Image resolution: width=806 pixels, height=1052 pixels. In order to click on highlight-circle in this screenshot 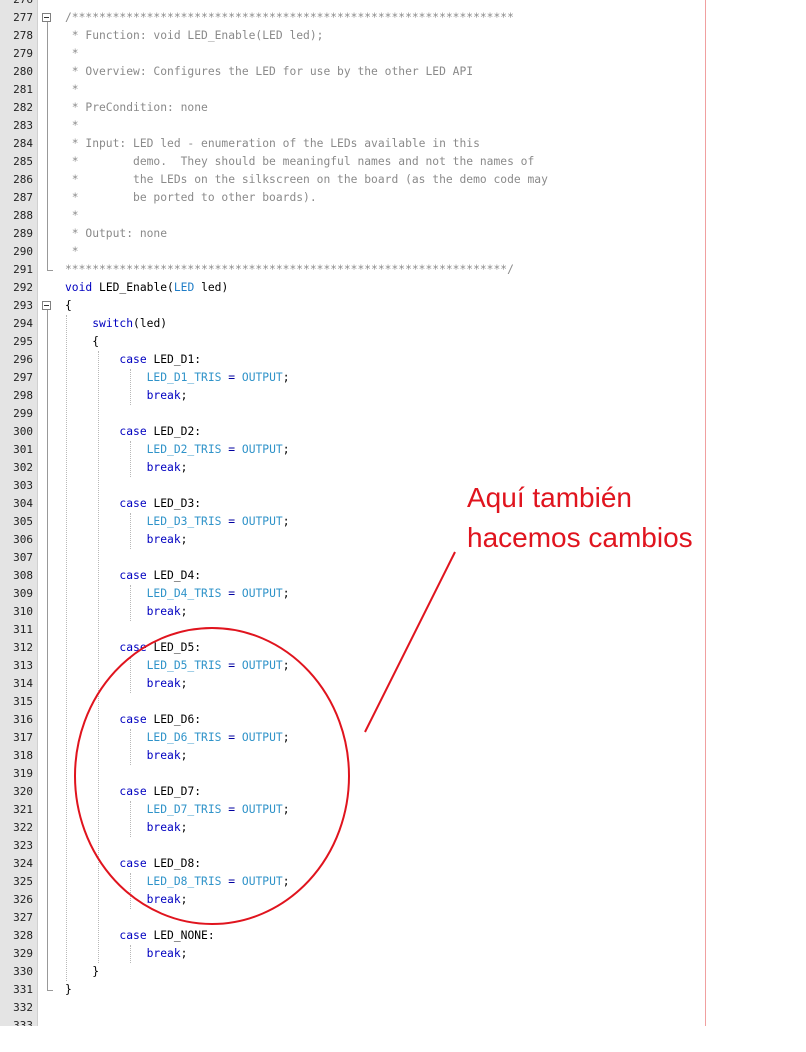, I will do `click(212, 776)`.